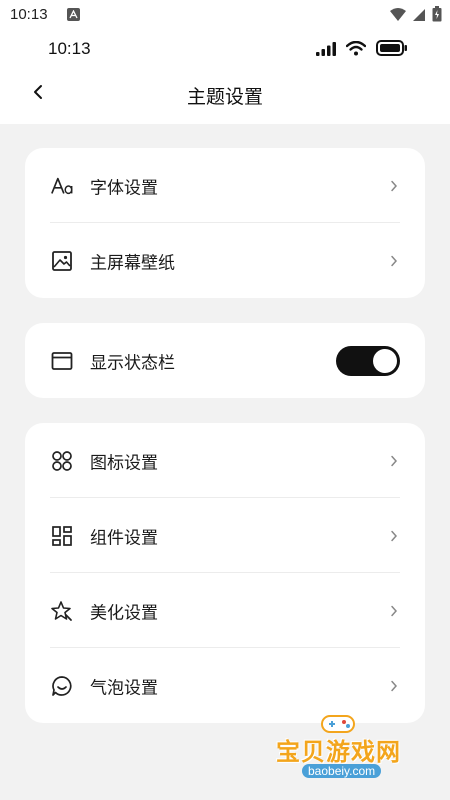  I want to click on app-status-icons, so click(362, 50).